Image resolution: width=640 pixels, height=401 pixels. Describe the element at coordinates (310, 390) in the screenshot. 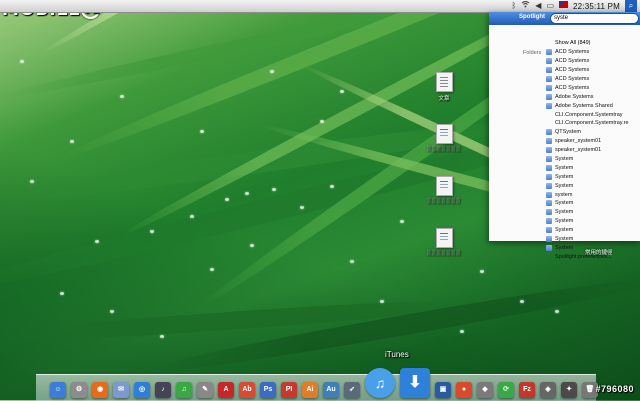

I see `dock-ai-app-icon: Ai` at that location.